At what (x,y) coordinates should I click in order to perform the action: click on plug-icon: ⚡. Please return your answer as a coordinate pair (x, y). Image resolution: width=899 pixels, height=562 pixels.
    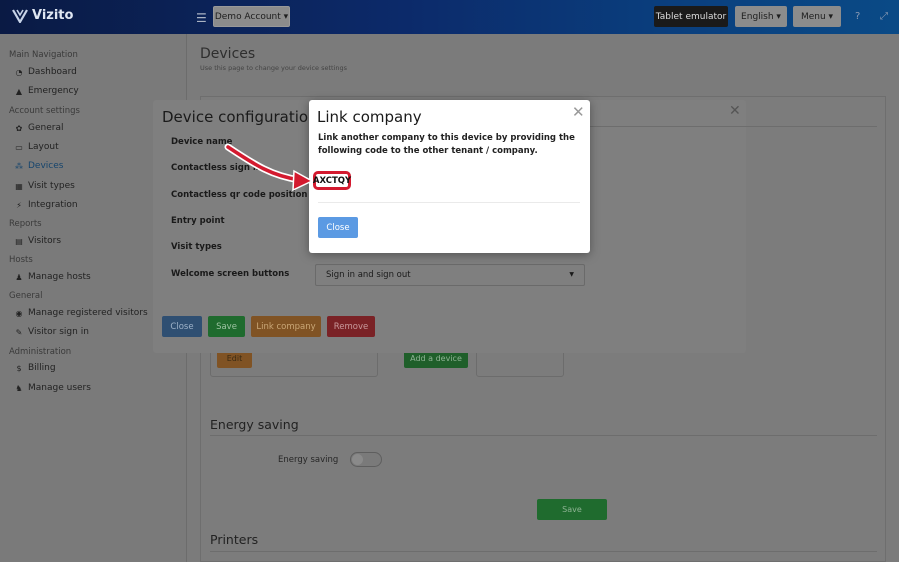
    Looking at the image, I should click on (19, 205).